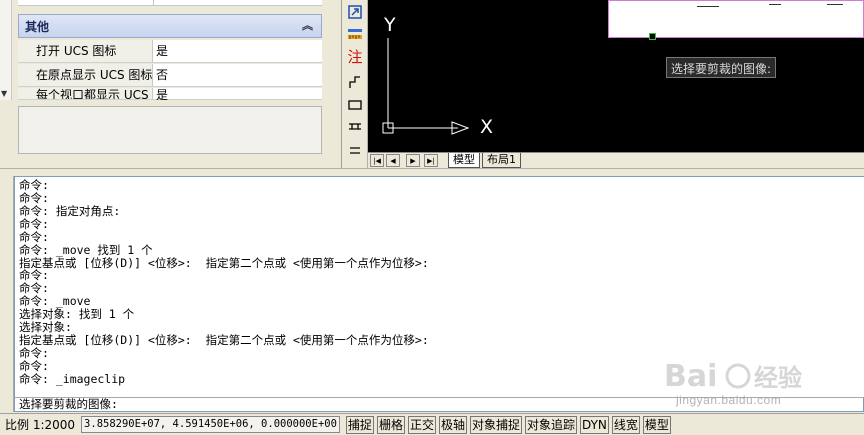  I want to click on property-key: 每个视口都显示 UCS, so click(85, 94).